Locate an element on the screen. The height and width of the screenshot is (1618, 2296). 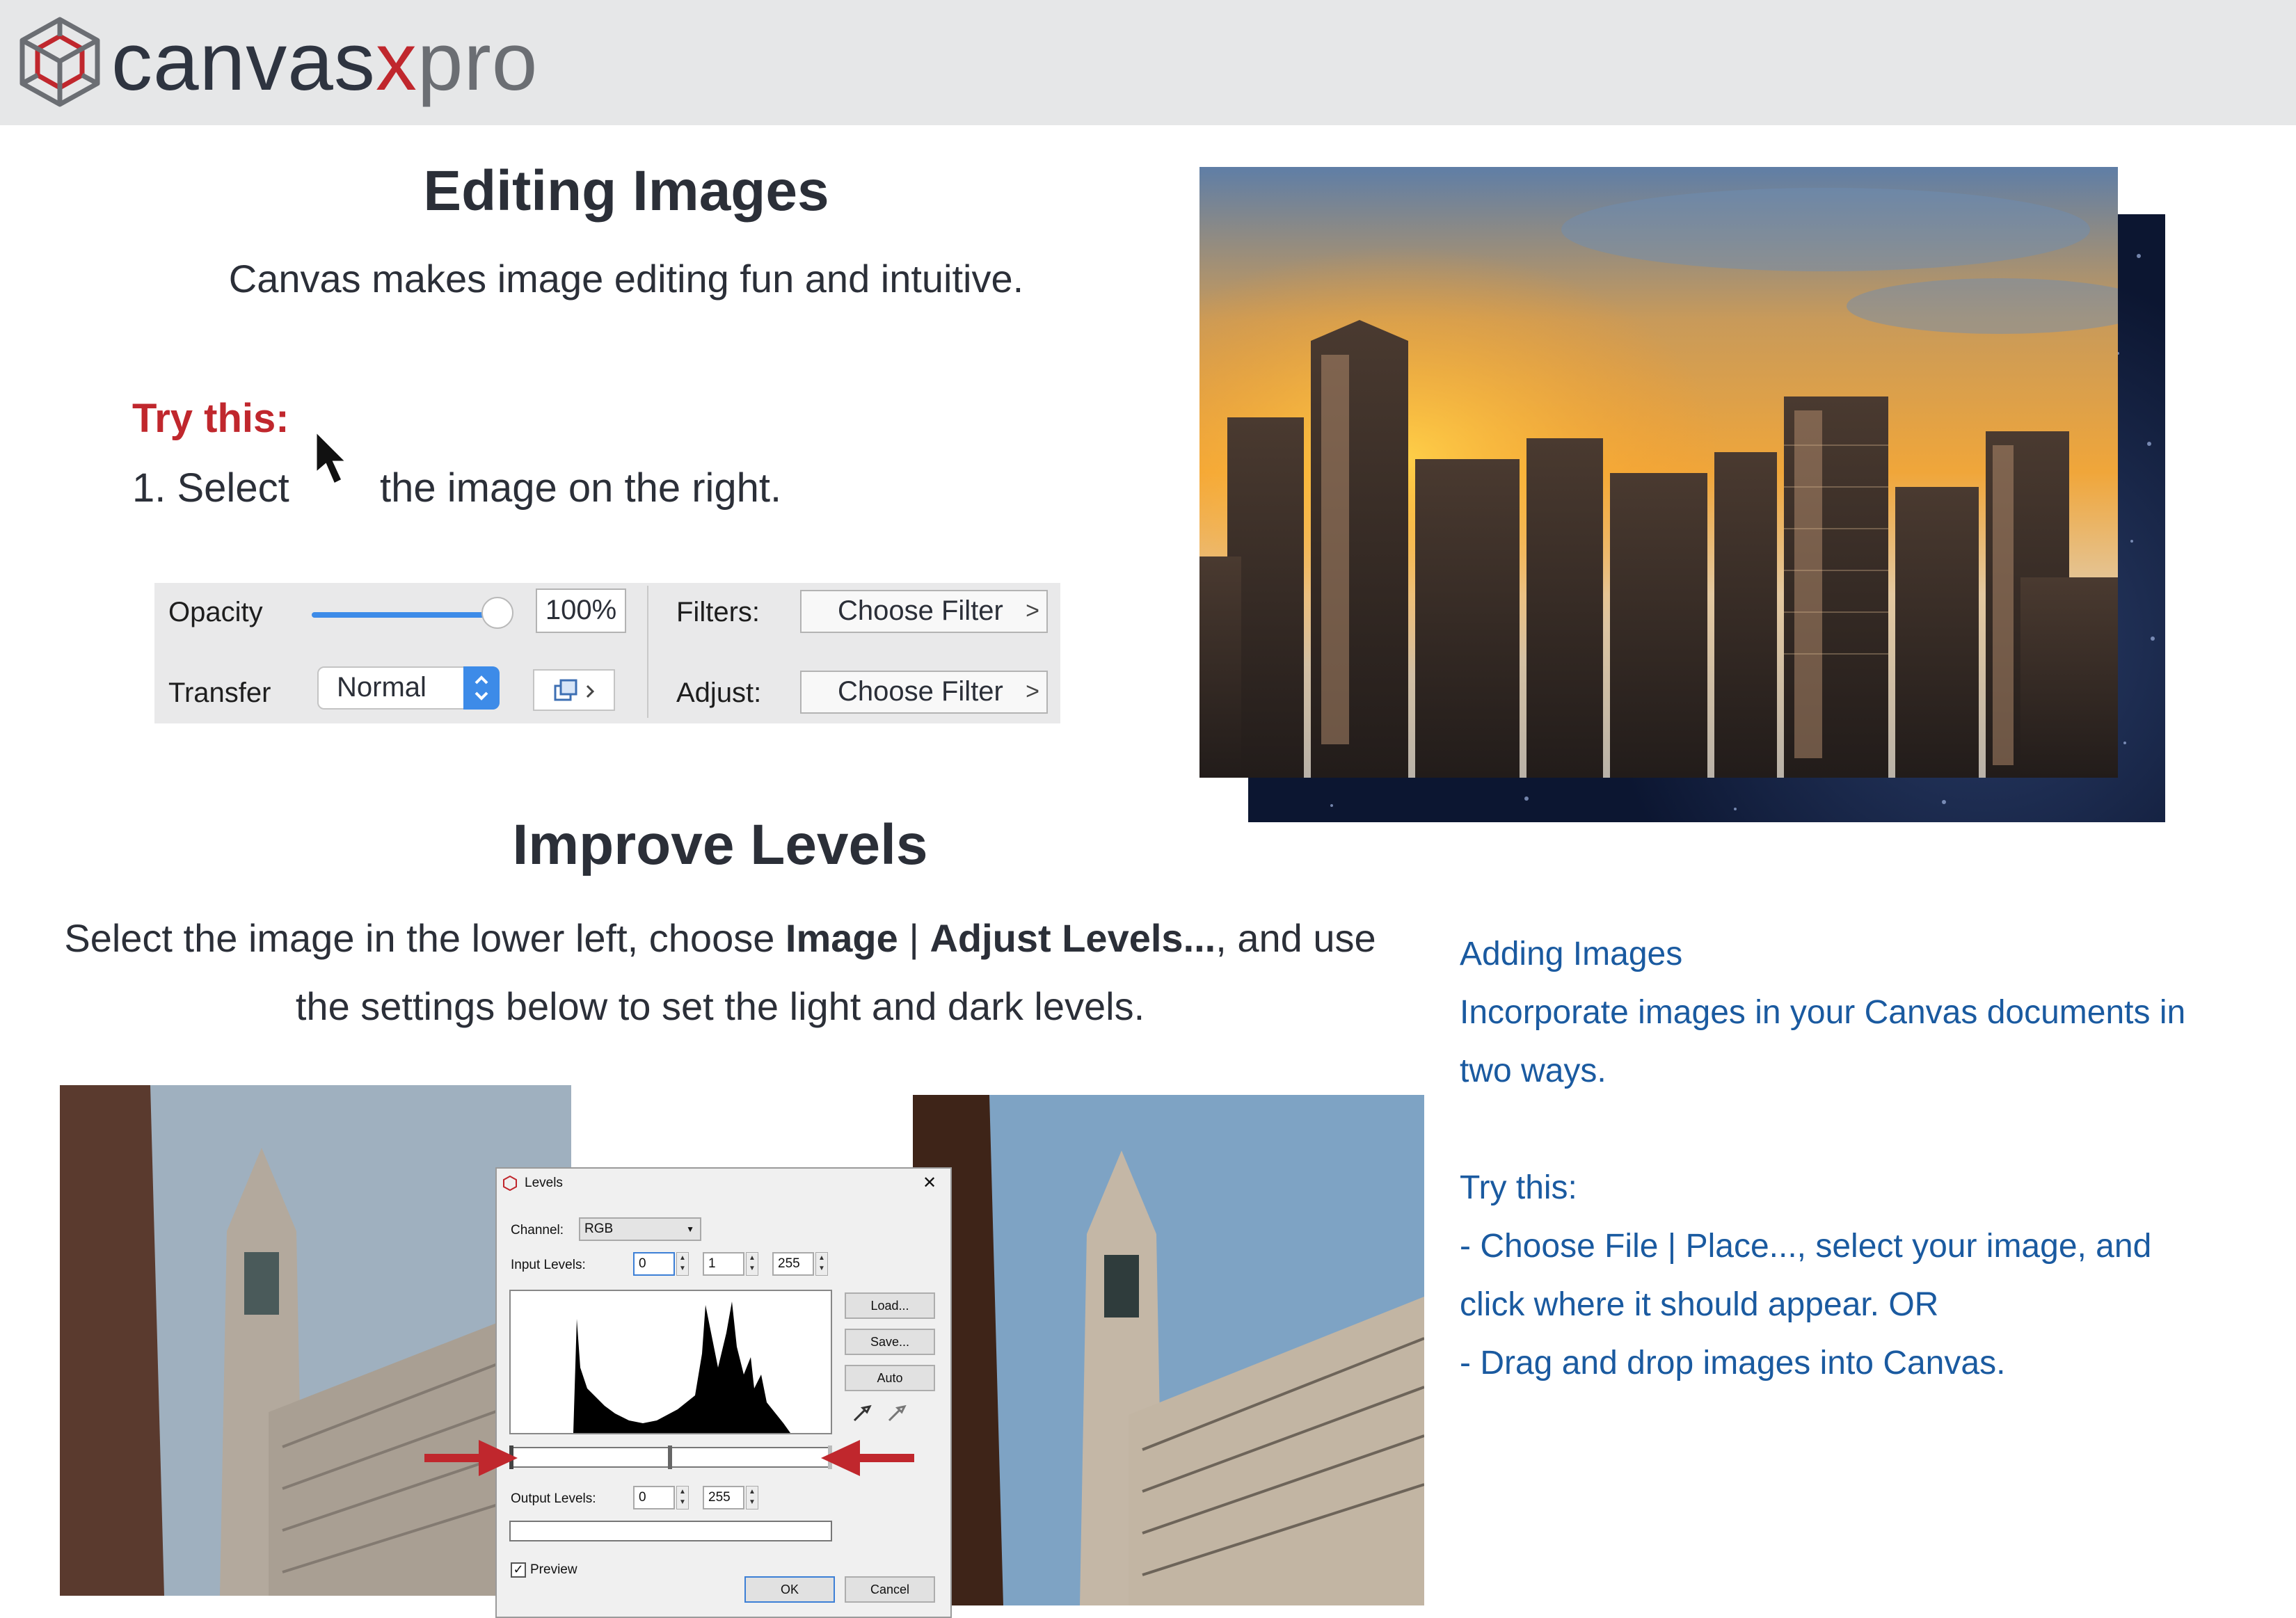
ok-button: OK is located at coordinates (790, 1589).